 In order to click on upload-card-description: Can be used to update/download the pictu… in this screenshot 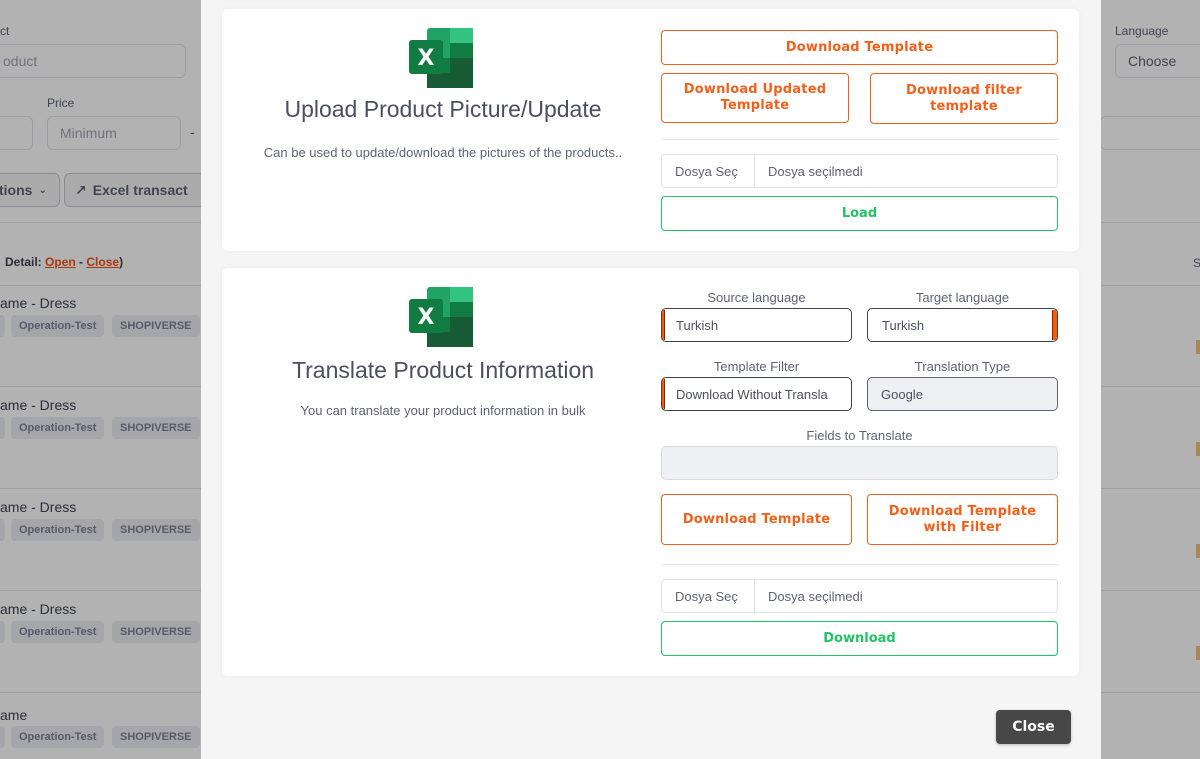, I will do `click(443, 152)`.